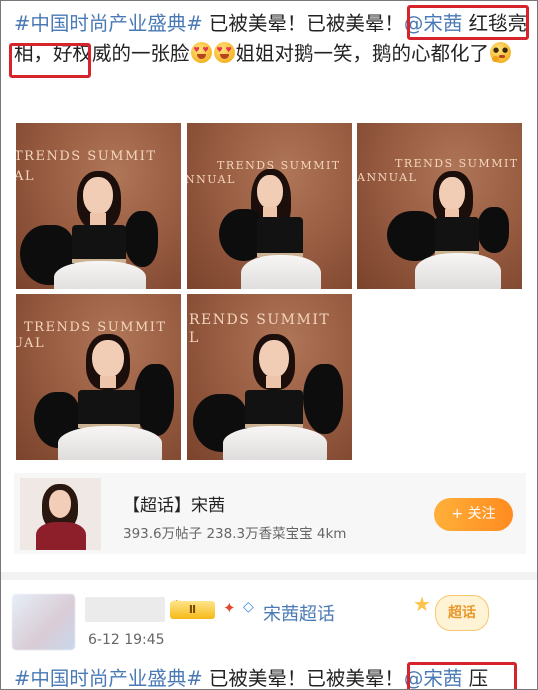  I want to click on supertopic-thumbnail, so click(60, 514).